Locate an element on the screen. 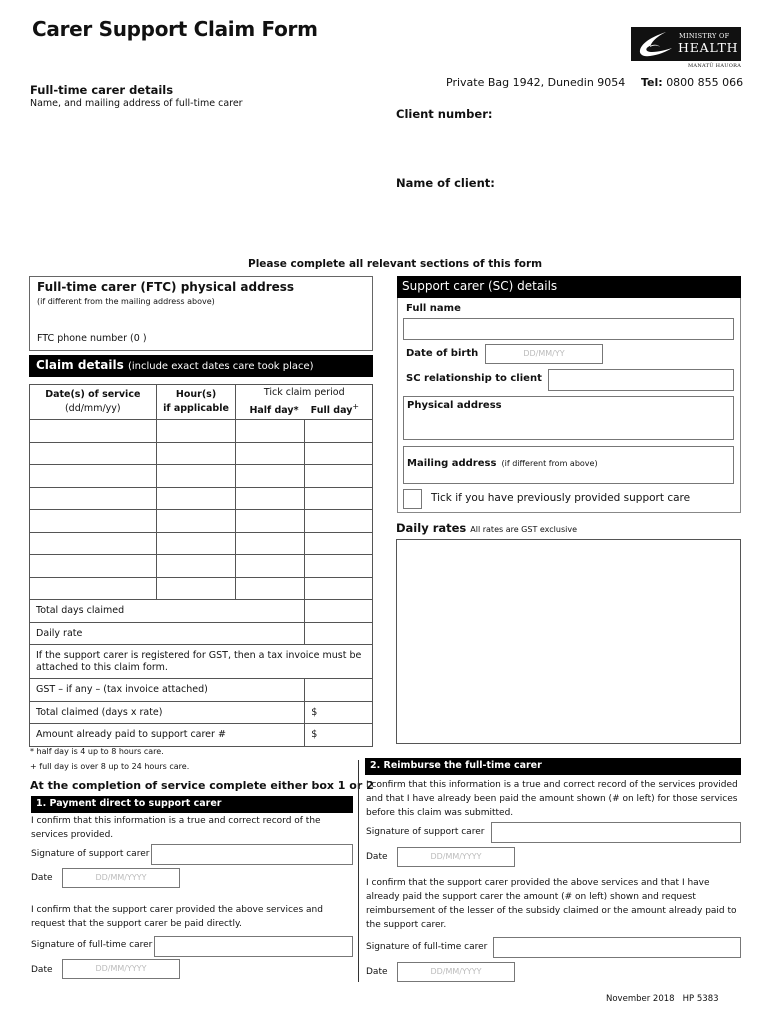 The height and width of the screenshot is (1024, 770). box2-date2-label: Date is located at coordinates (377, 972).